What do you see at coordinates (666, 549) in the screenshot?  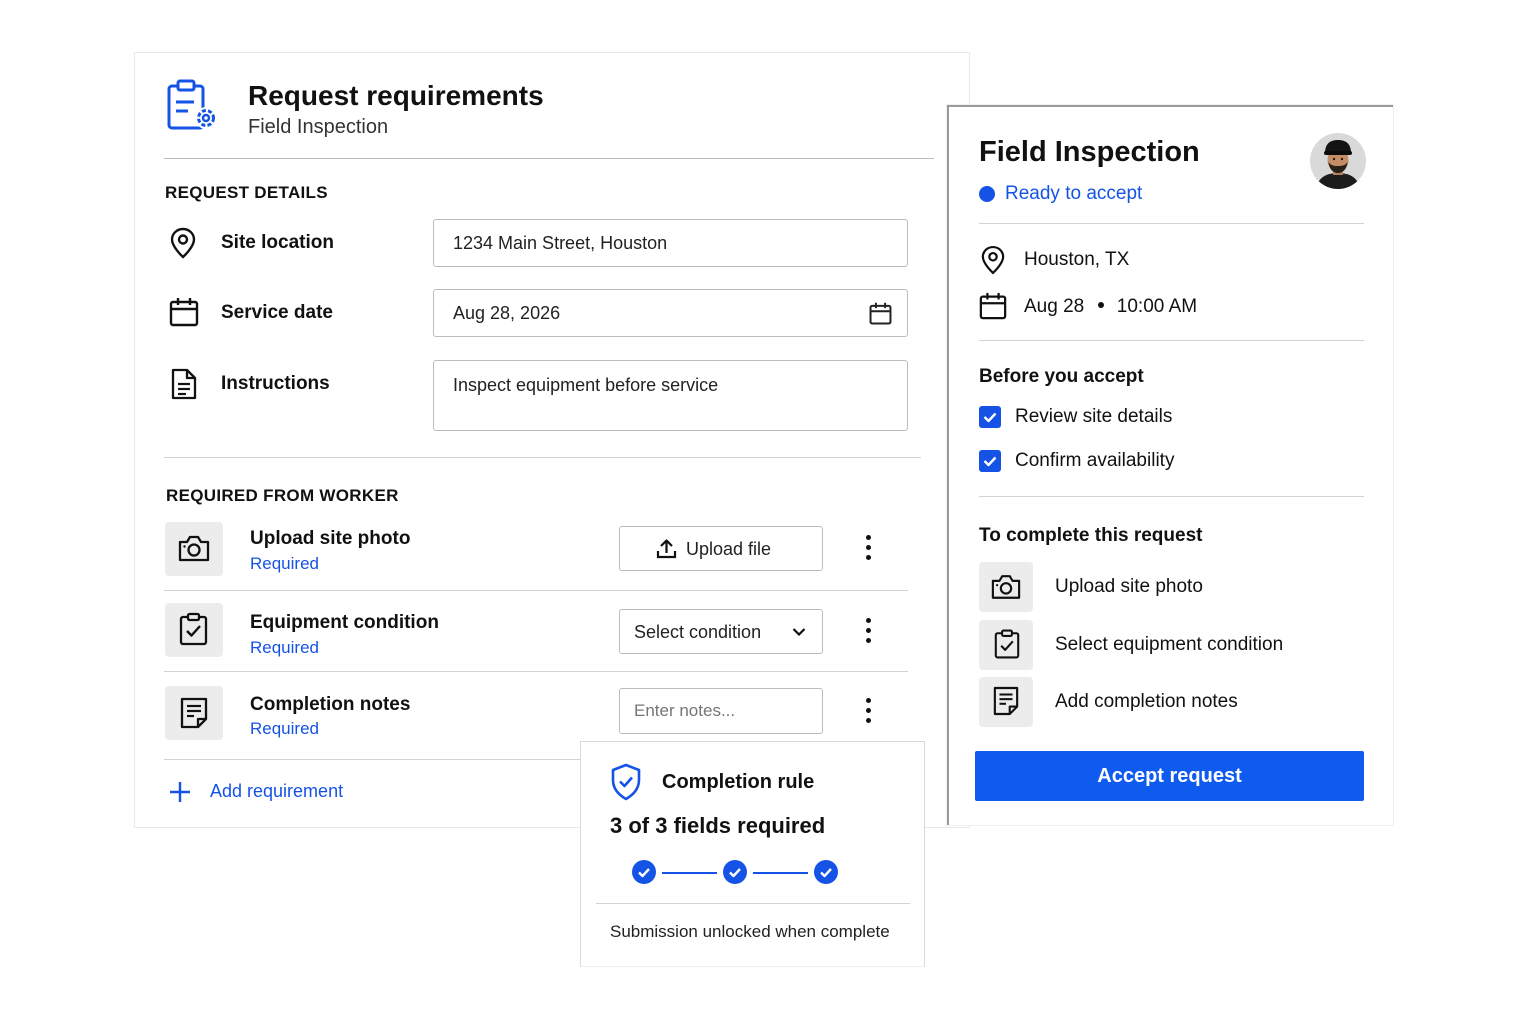 I see `upload-icon` at bounding box center [666, 549].